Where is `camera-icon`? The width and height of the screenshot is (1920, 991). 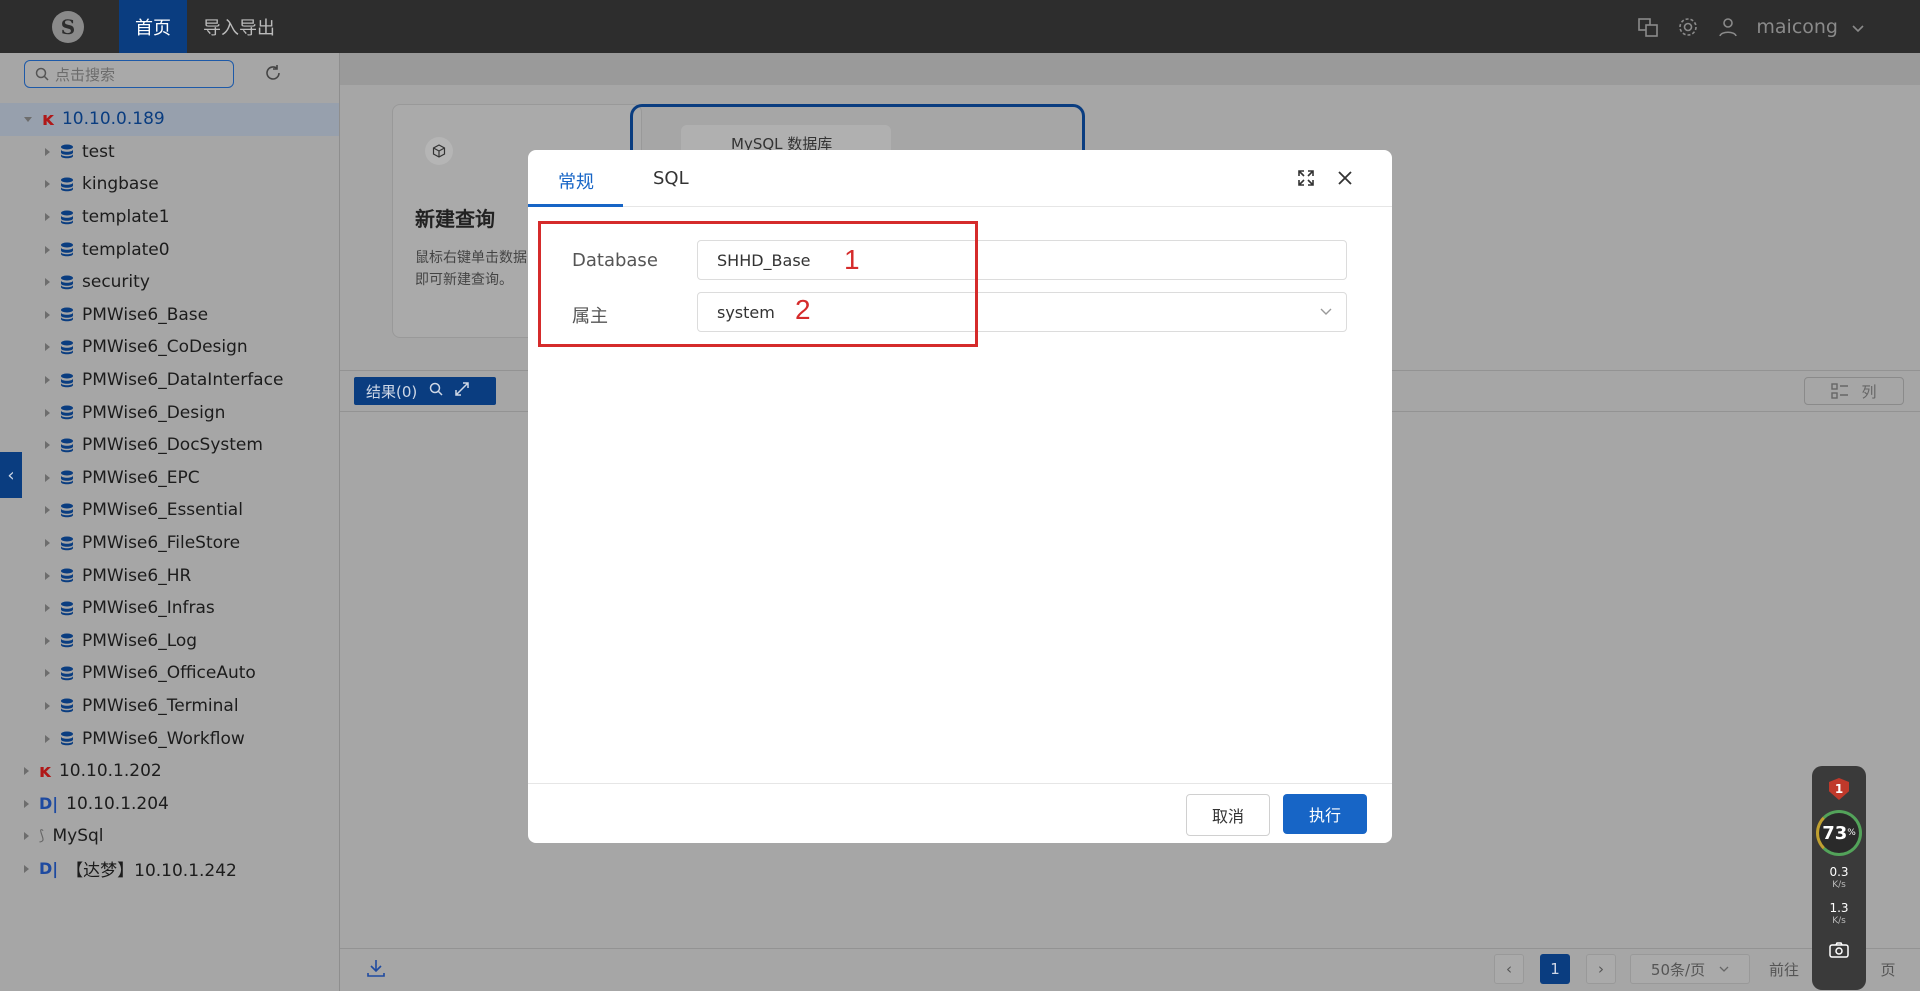
camera-icon is located at coordinates (1839, 952).